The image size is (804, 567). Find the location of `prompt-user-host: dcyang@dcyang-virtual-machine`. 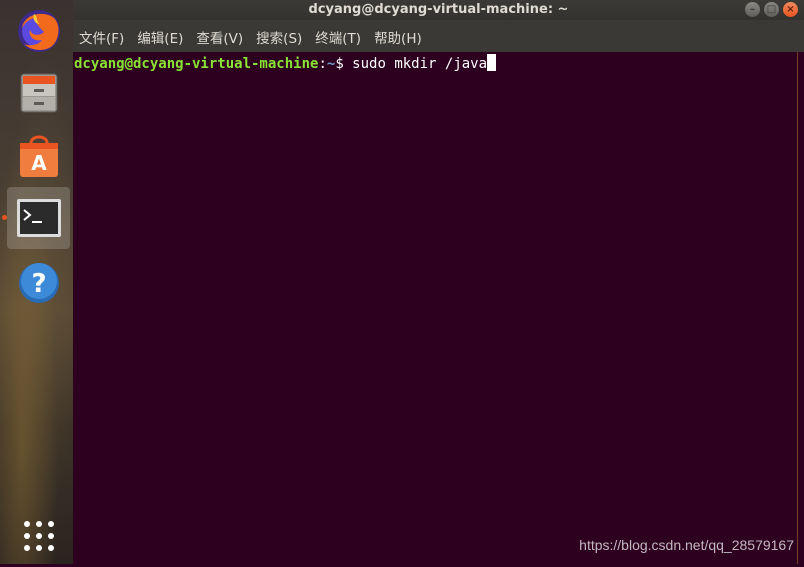

prompt-user-host: dcyang@dcyang-virtual-machine is located at coordinates (196, 64).